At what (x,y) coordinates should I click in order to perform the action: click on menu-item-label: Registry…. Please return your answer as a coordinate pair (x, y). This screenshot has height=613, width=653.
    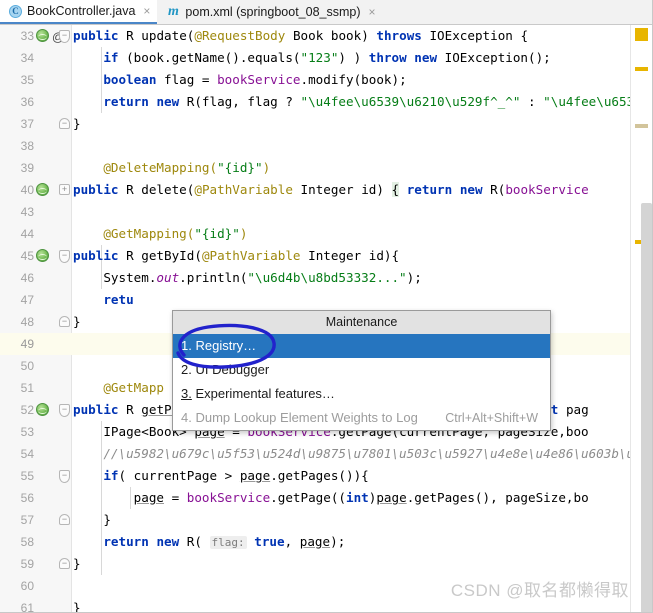
    Looking at the image, I should click on (226, 345).